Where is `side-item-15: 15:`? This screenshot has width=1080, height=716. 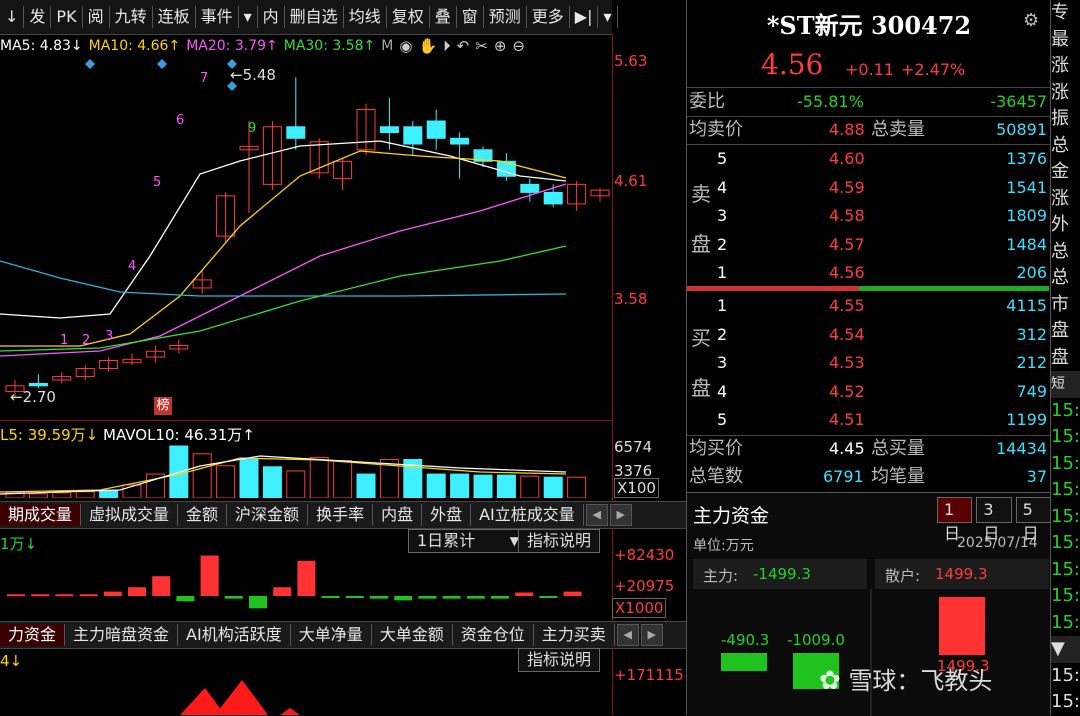
side-item-15: 15: is located at coordinates (1065, 411).